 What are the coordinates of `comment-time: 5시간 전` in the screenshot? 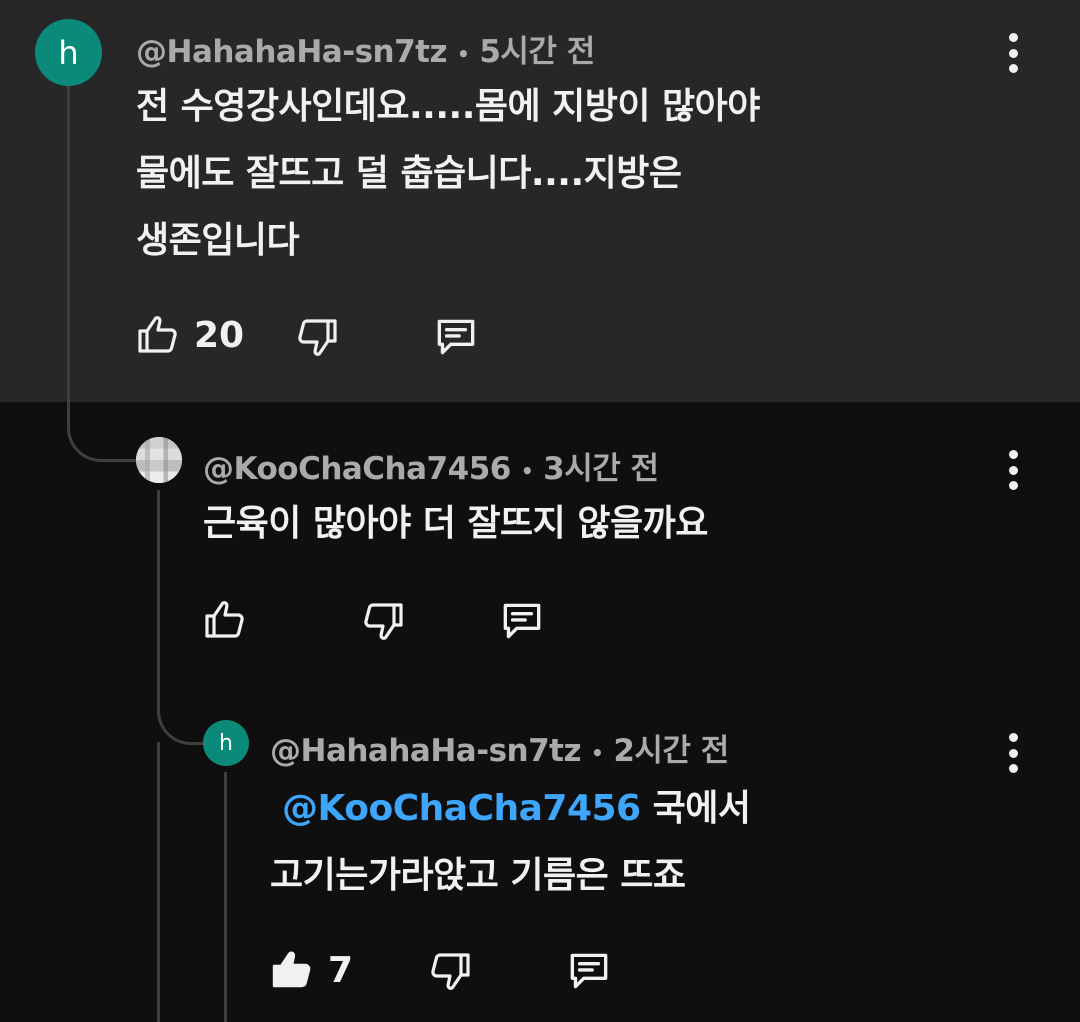 It's located at (537, 52).